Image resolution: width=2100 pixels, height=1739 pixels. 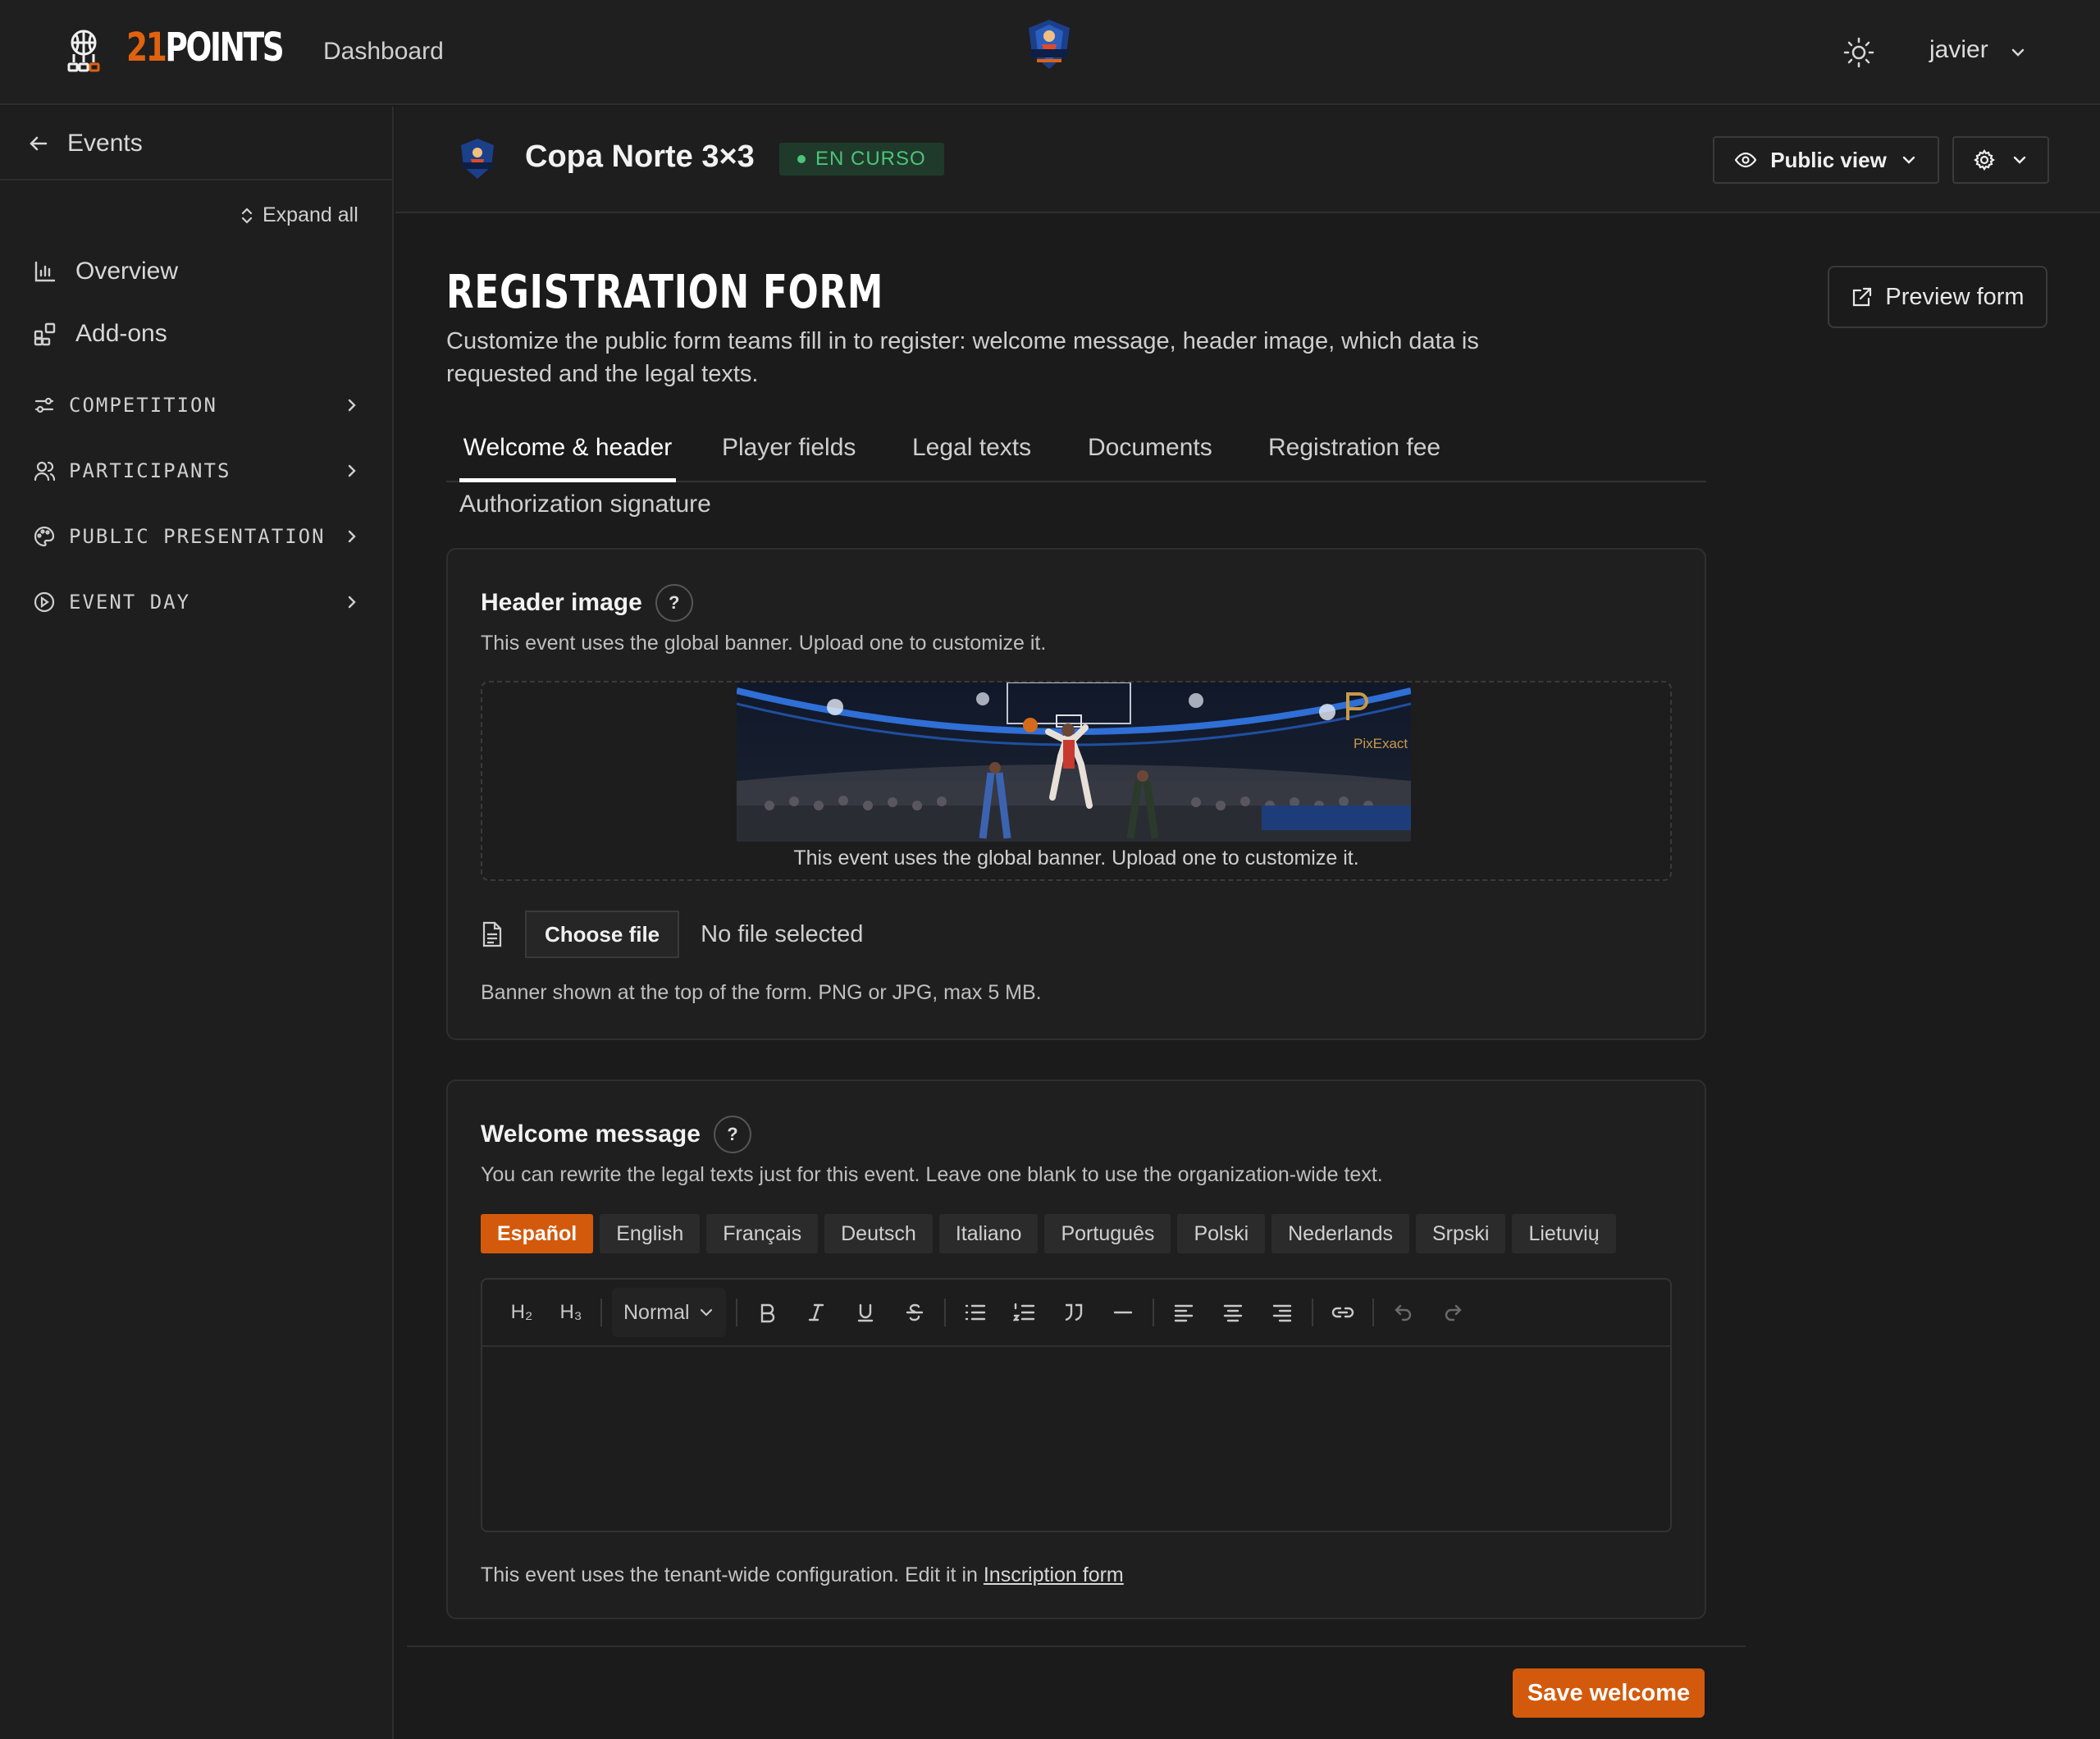 I want to click on eye-icon, so click(x=1746, y=160).